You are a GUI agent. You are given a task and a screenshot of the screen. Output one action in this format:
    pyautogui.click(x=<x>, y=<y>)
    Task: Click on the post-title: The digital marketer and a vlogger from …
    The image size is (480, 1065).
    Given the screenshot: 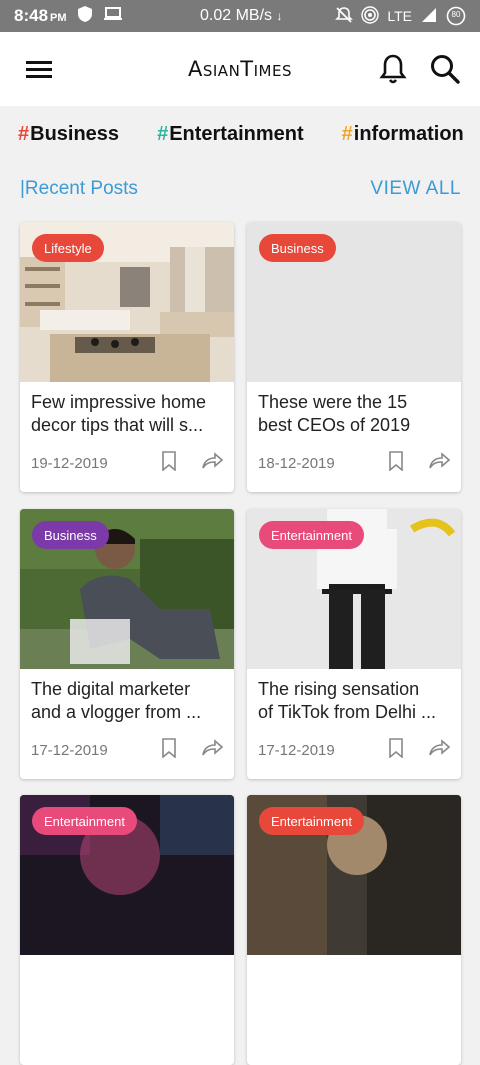 What is the action you would take?
    pyautogui.click(x=116, y=700)
    